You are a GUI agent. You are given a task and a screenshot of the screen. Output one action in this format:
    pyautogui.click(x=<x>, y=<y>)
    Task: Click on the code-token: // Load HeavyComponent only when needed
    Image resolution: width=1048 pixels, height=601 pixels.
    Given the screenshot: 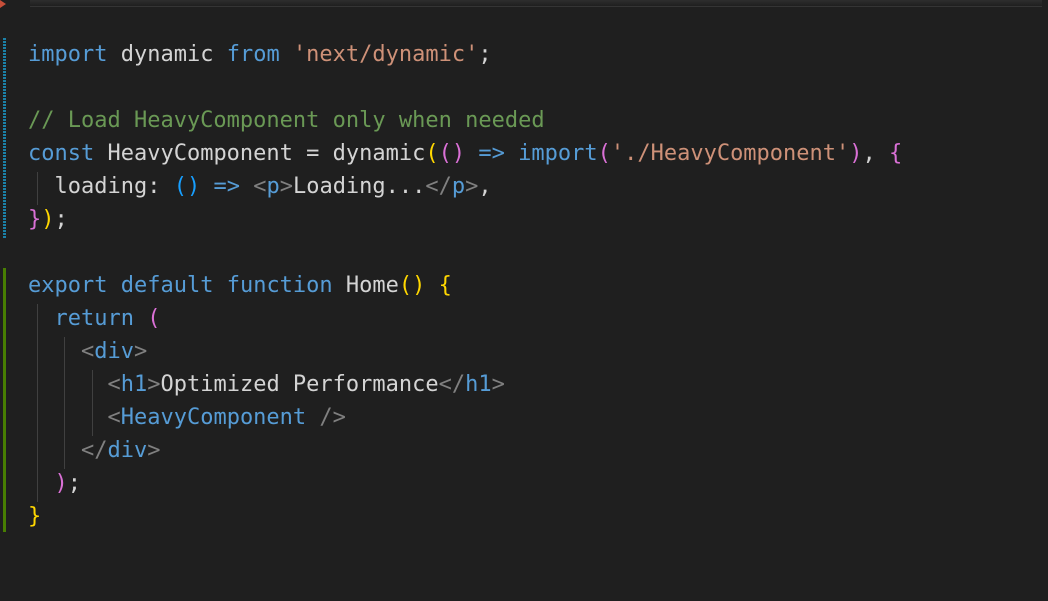 What is the action you would take?
    pyautogui.click(x=286, y=120)
    